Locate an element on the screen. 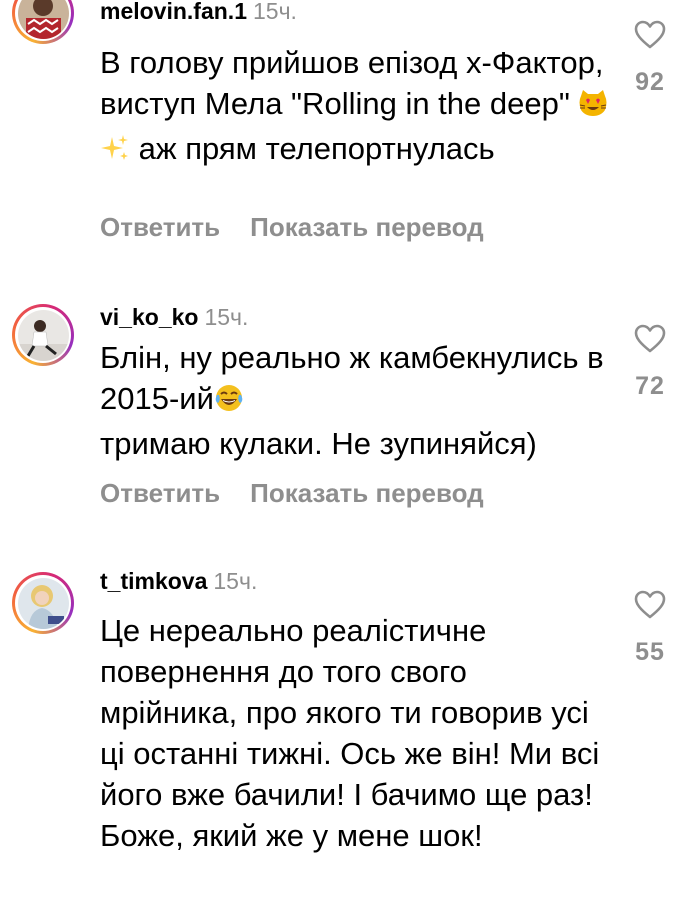  comment-header: melovin.fan.1 15ч. is located at coordinates (198, 12).